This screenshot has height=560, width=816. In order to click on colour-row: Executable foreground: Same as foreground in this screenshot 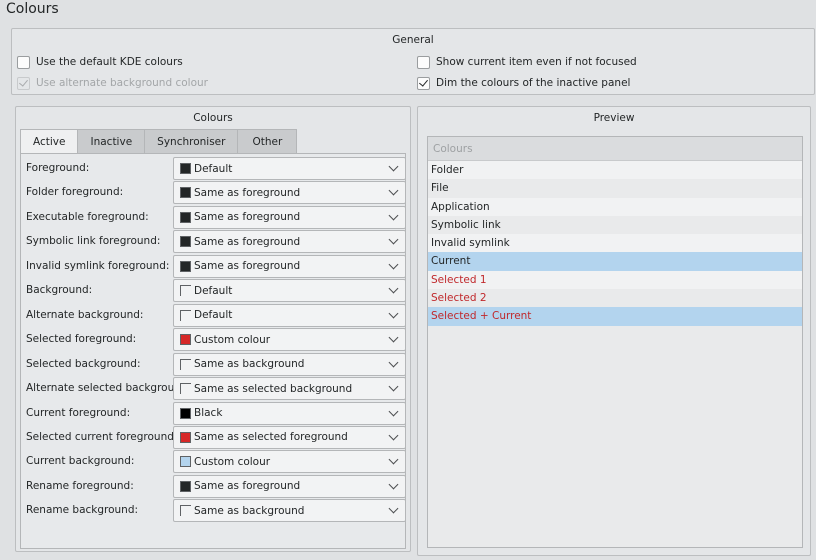, I will do `click(214, 217)`.